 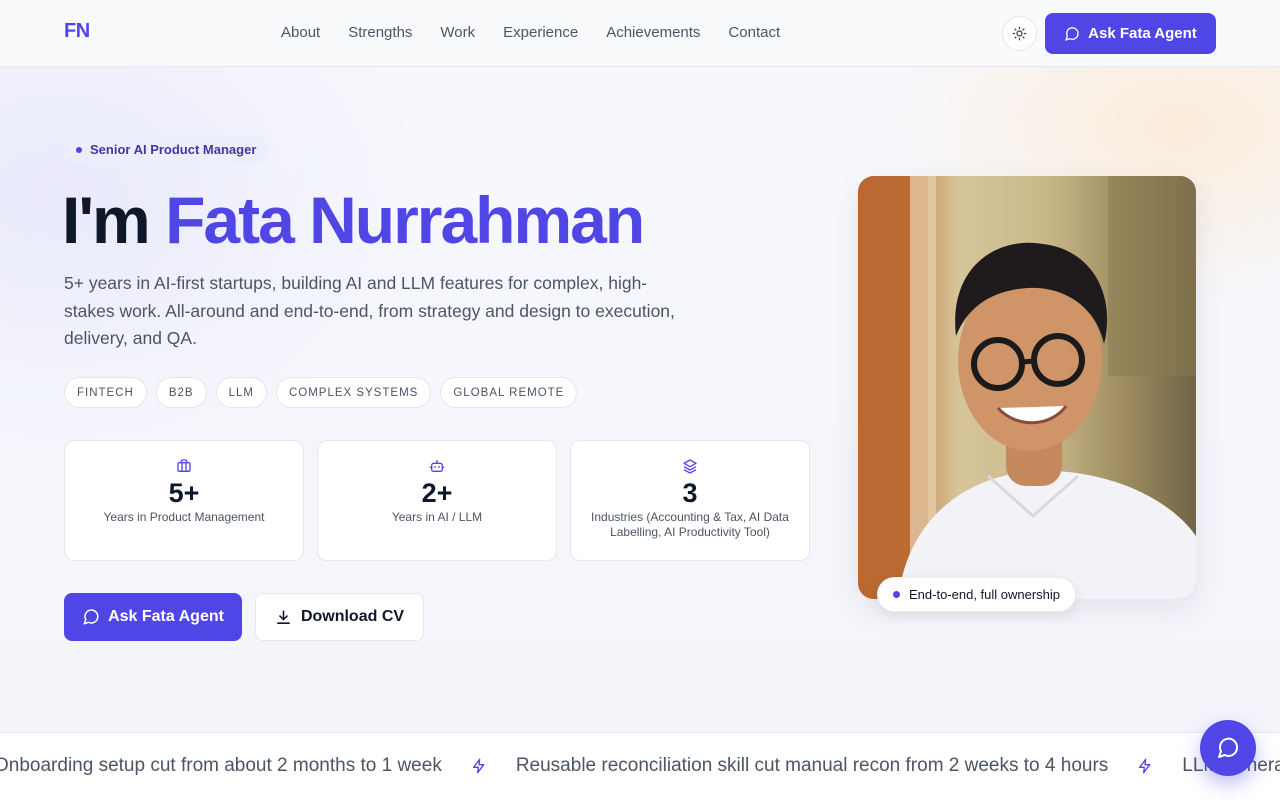 What do you see at coordinates (352, 616) in the screenshot?
I see `download-cv-label: Download CV` at bounding box center [352, 616].